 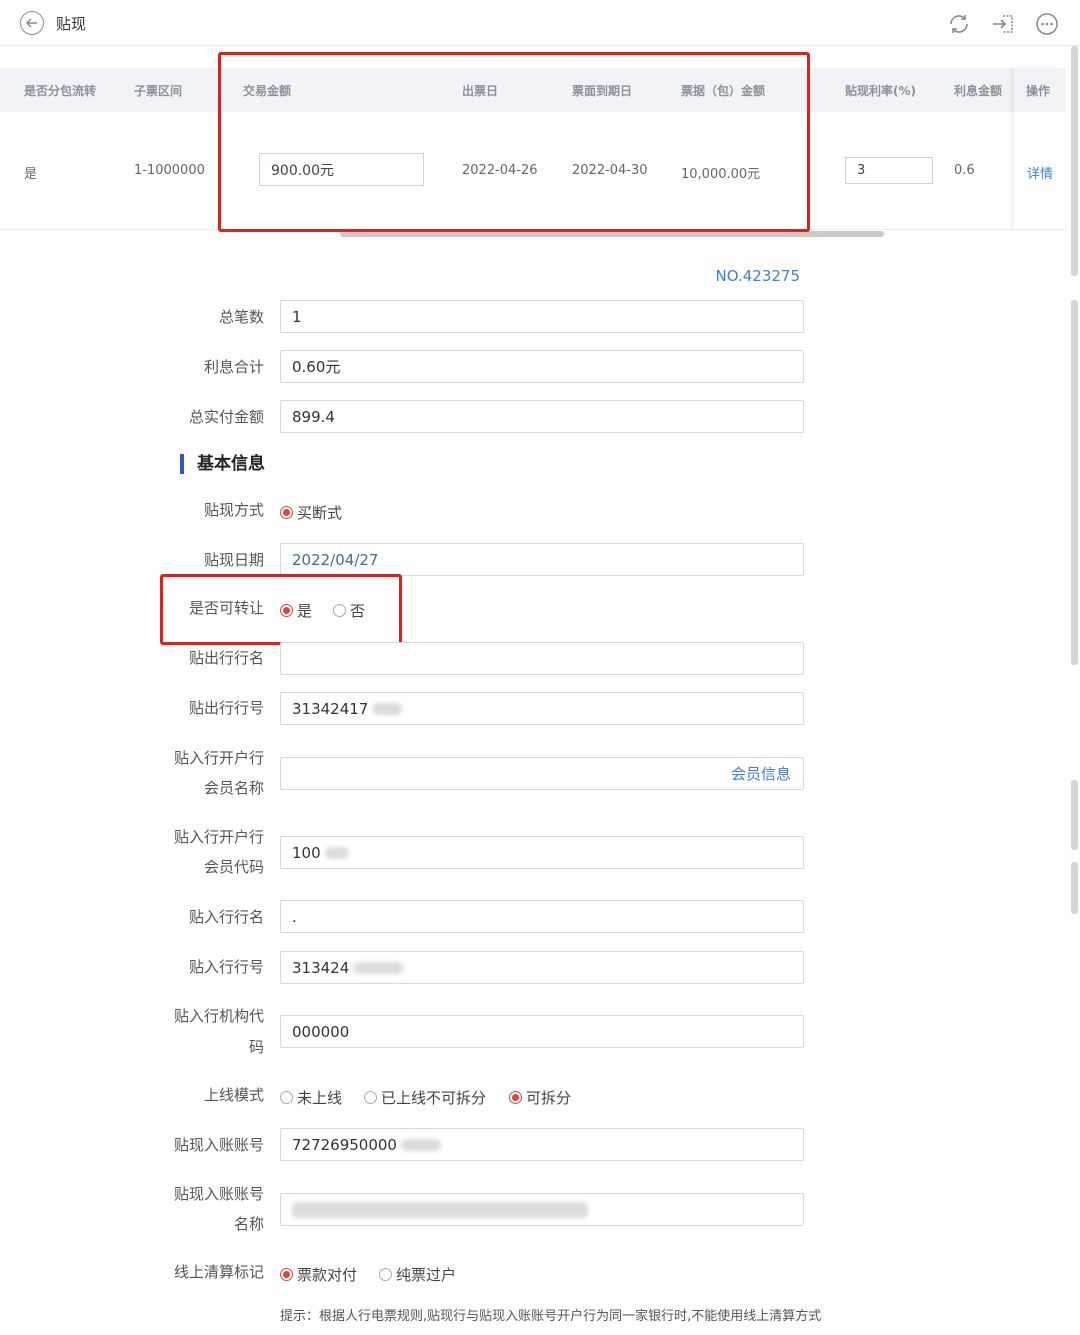 What do you see at coordinates (320, 1098) in the screenshot?
I see `radio-label: 未上线` at bounding box center [320, 1098].